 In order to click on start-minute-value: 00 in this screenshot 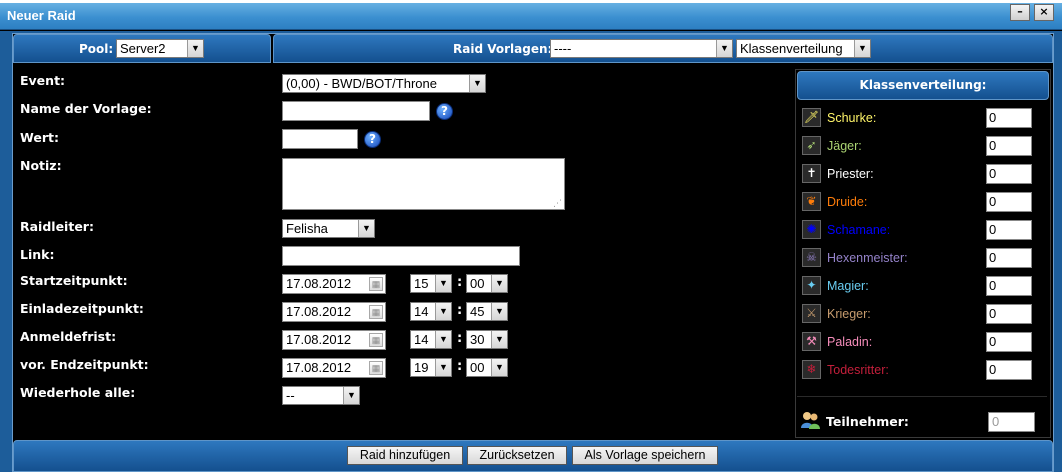, I will do `click(477, 283)`.